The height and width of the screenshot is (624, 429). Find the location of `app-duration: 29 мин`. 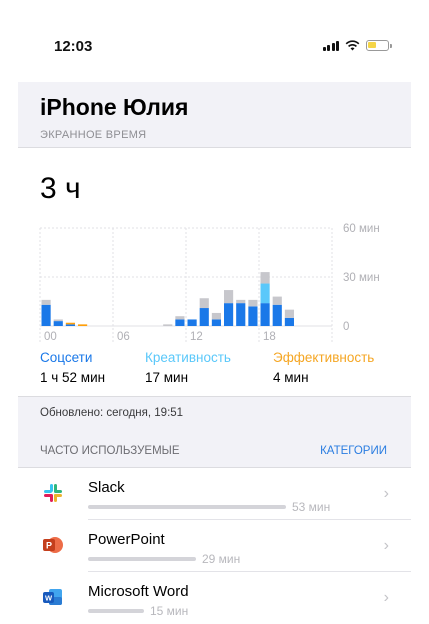

app-duration: 29 мин is located at coordinates (221, 559).